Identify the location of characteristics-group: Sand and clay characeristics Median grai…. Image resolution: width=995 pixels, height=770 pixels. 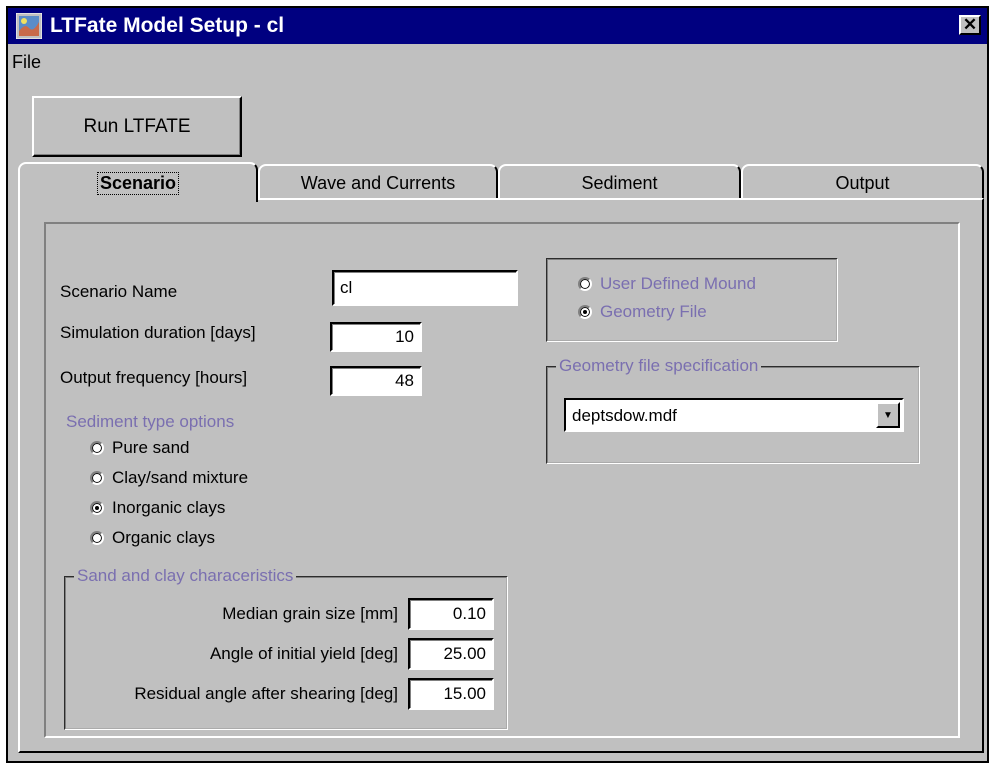
(286, 648).